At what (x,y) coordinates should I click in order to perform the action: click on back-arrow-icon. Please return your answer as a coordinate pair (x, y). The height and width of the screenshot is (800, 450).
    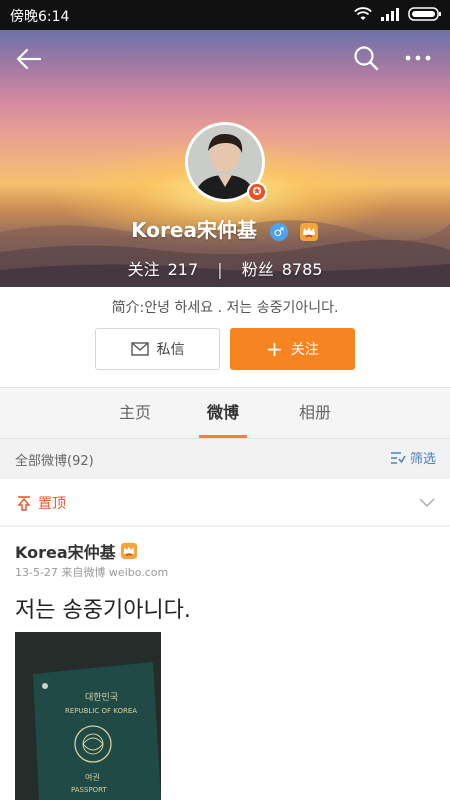
    Looking at the image, I should click on (29, 59).